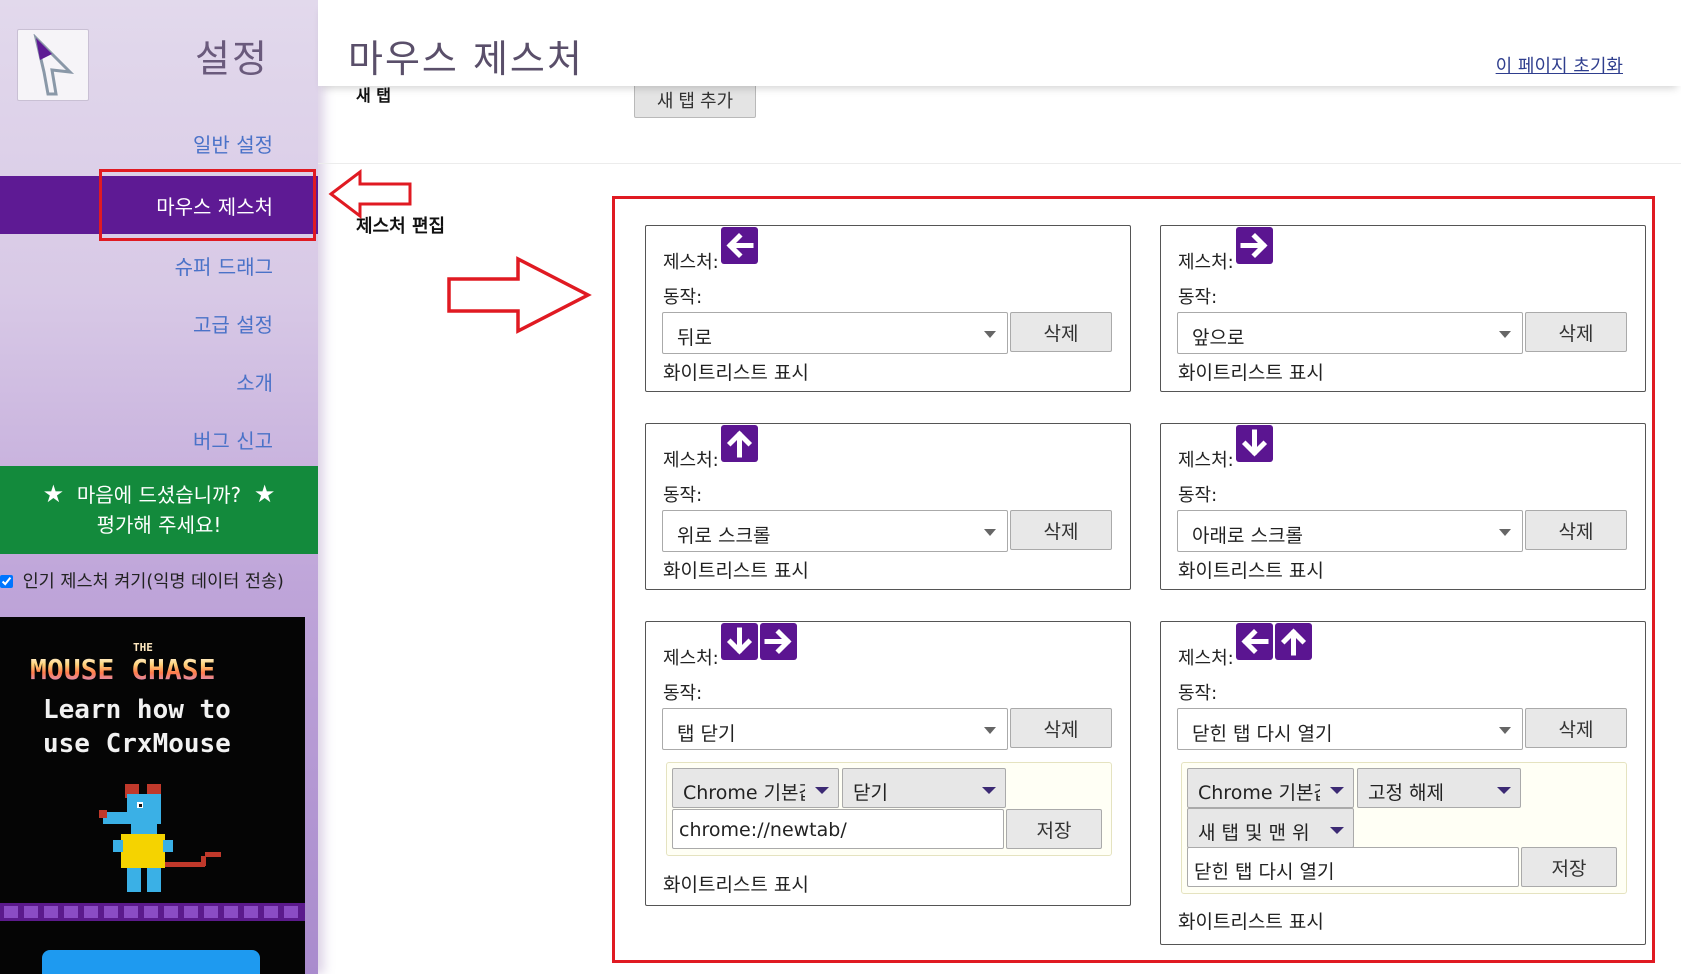 Image resolution: width=1681 pixels, height=974 pixels. Describe the element at coordinates (123, 669) in the screenshot. I see `ad-title: MOUSE CHASE` at that location.